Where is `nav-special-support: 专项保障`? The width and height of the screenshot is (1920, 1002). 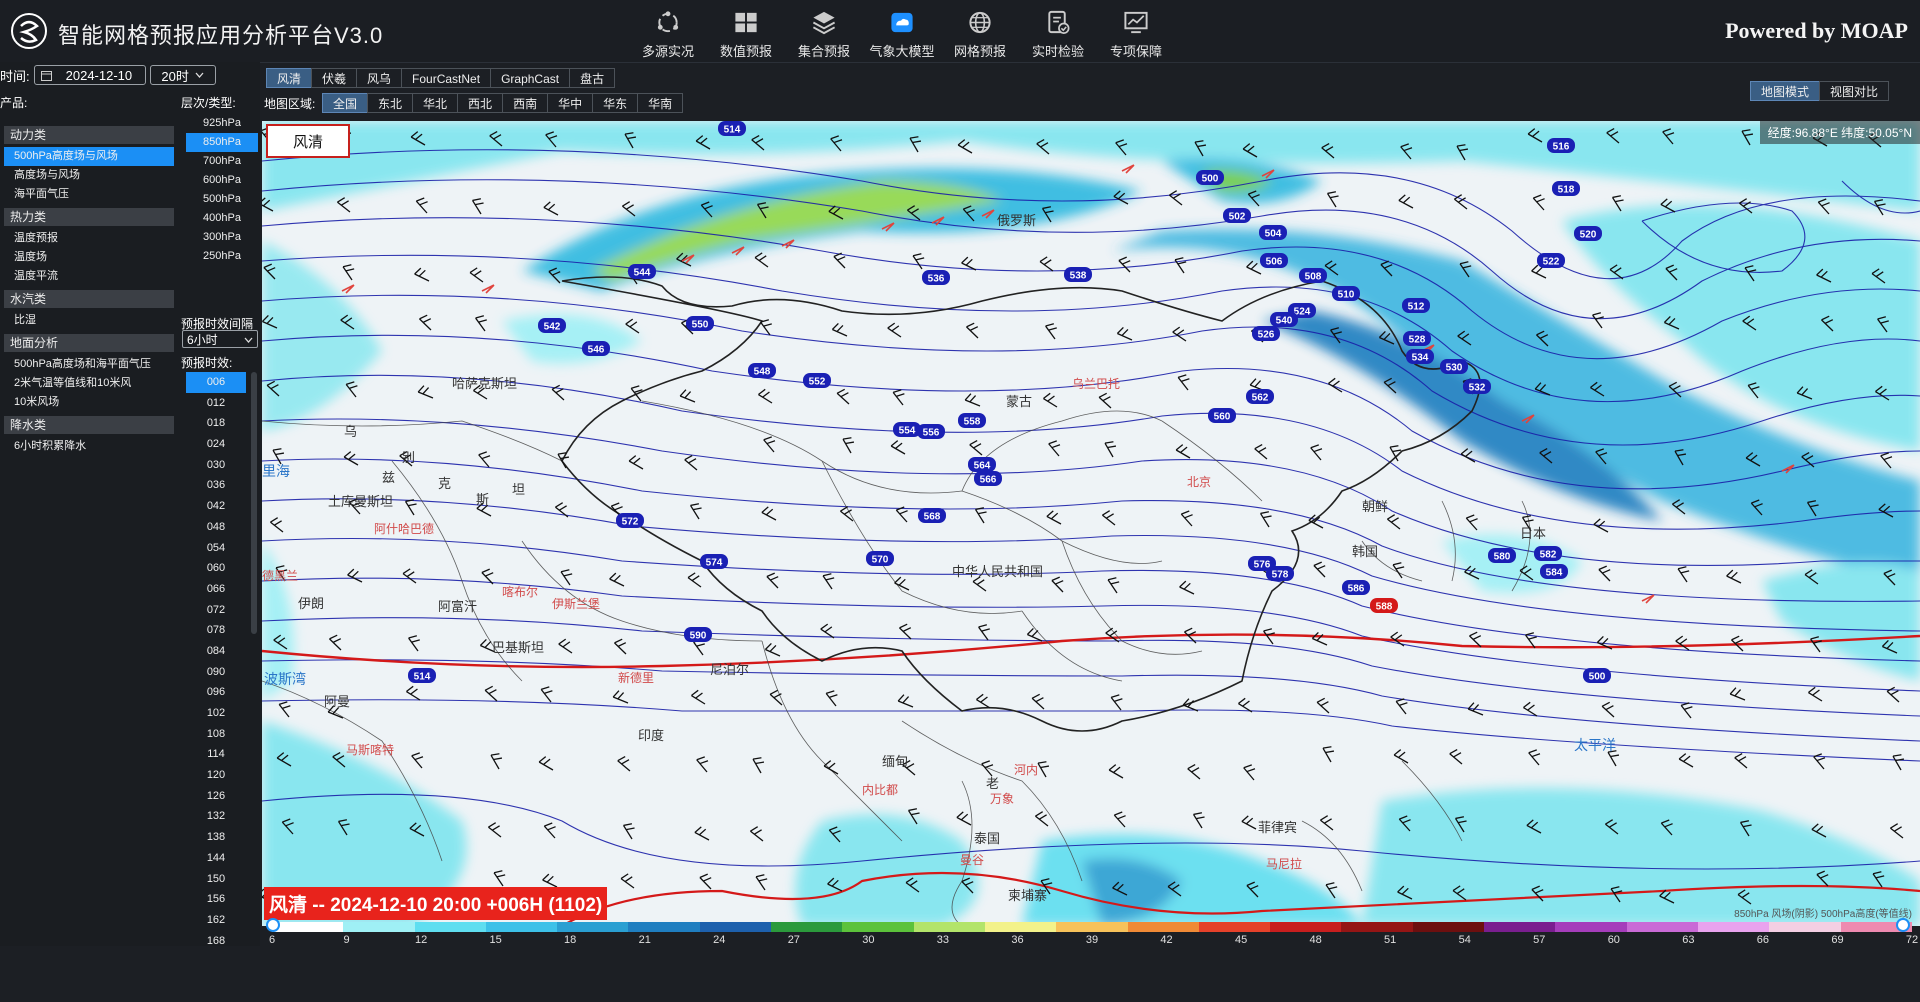 nav-special-support: 专项保障 is located at coordinates (1136, 33).